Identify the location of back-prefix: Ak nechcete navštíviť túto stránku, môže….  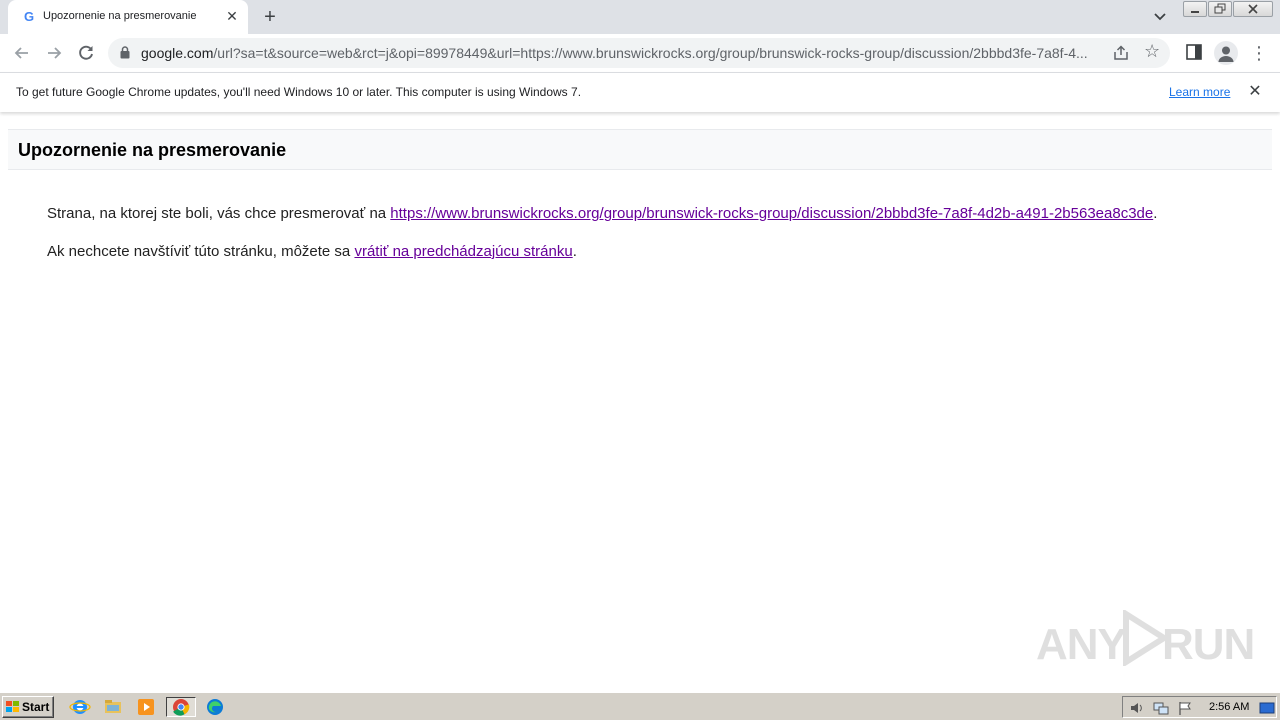
(201, 251).